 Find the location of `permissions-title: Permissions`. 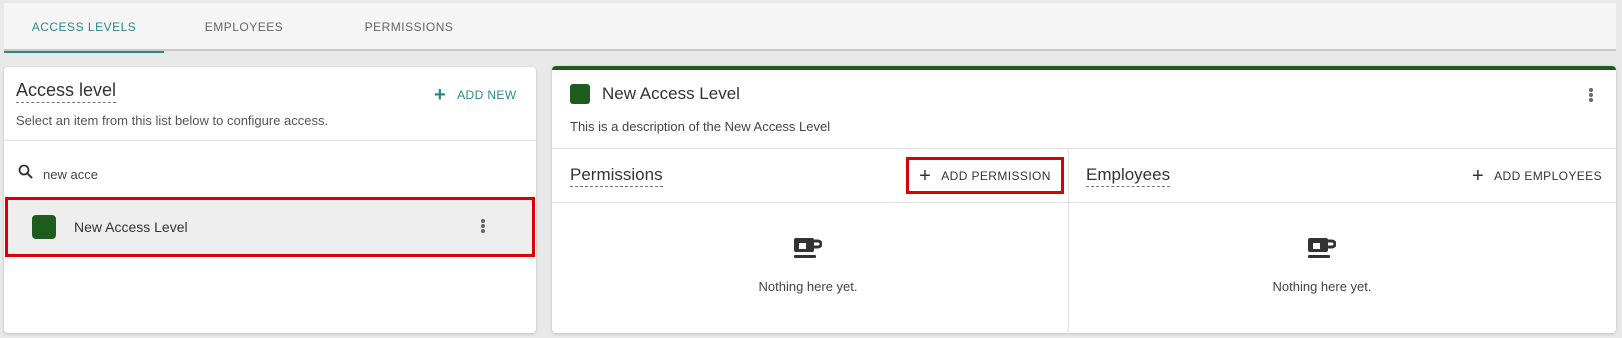

permissions-title: Permissions is located at coordinates (616, 176).